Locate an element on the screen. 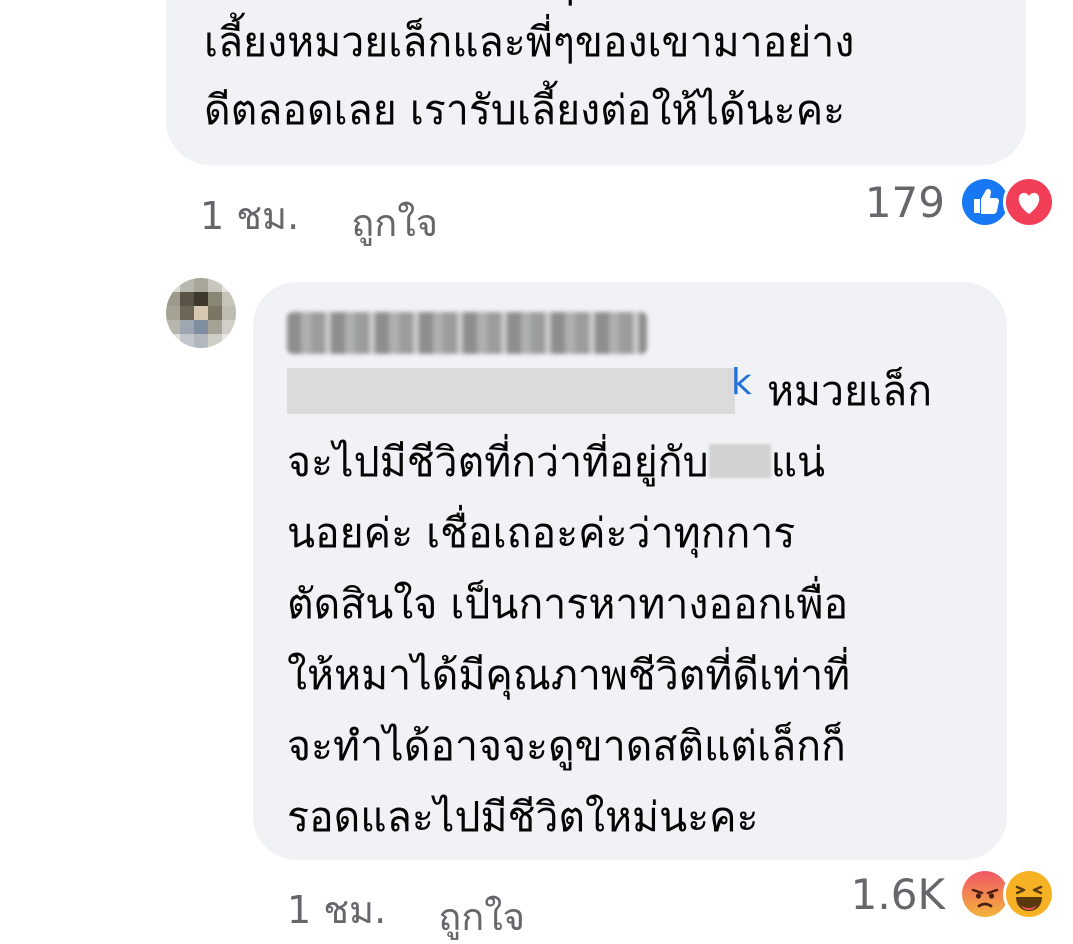  reaction-summary: 1.6K is located at coordinates (953, 894).